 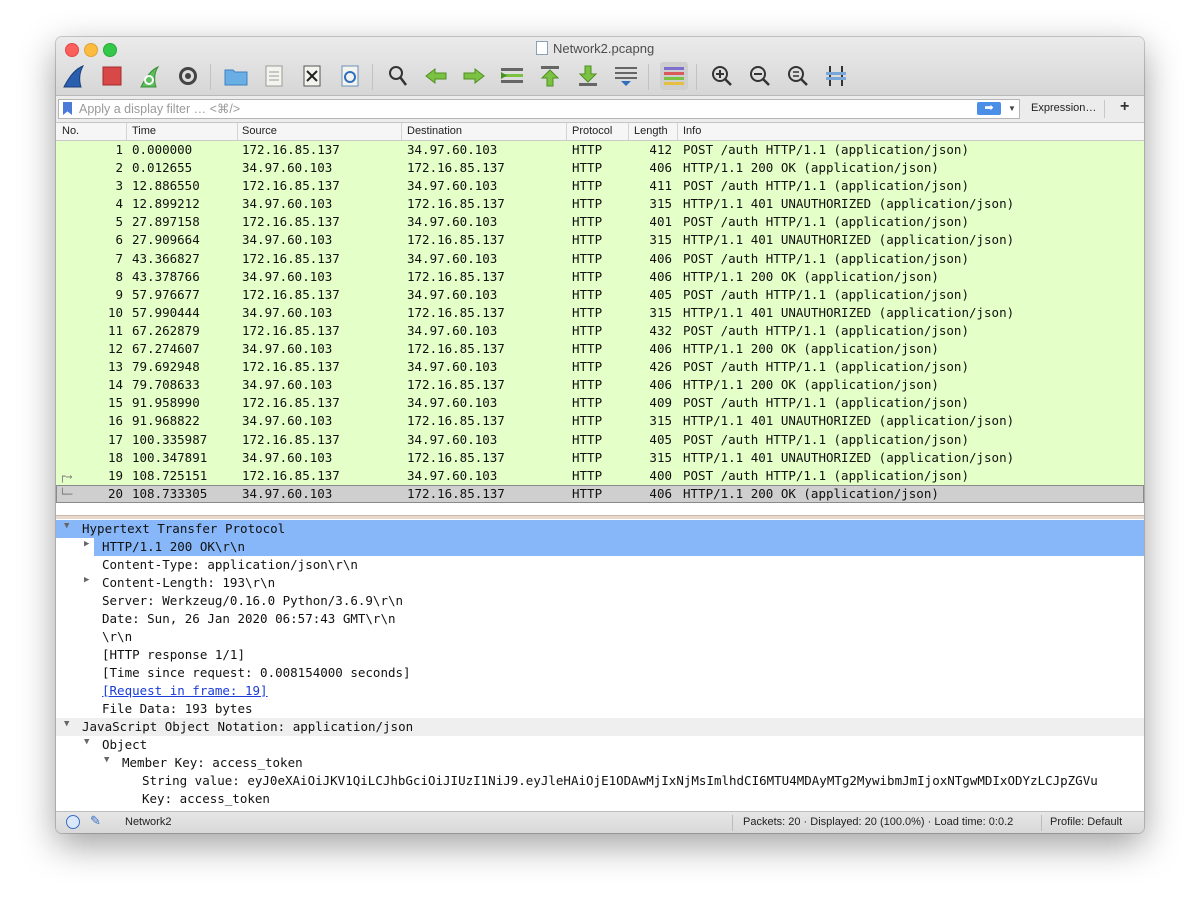 I want to click on colorize-icon, so click(x=674, y=76).